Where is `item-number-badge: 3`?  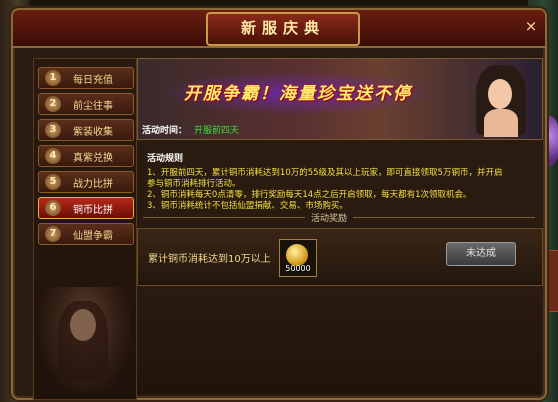
item-number-badge: 3 is located at coordinates (53, 130).